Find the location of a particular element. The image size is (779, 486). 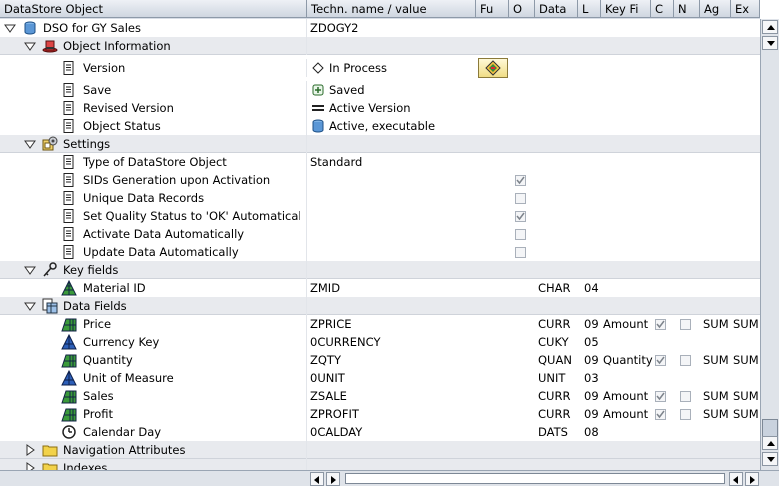

tree-row: Activate Data Automatically is located at coordinates (380, 234).